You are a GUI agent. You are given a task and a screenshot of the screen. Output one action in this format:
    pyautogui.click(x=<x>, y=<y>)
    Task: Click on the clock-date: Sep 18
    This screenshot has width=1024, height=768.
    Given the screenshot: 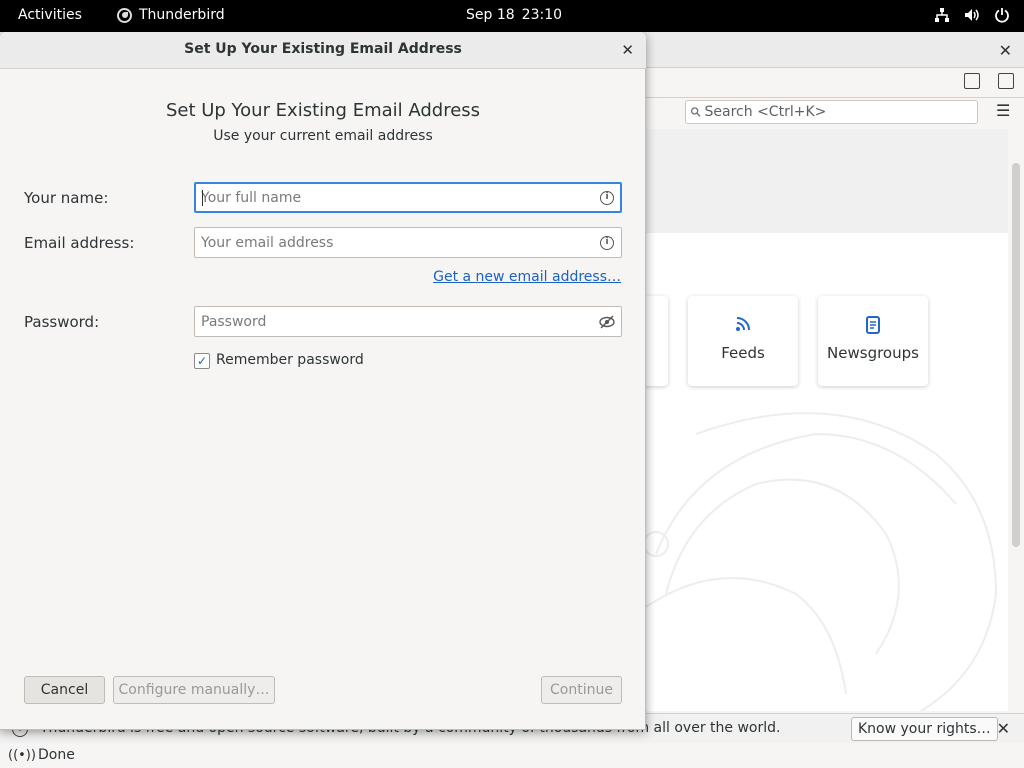 What is the action you would take?
    pyautogui.click(x=490, y=15)
    